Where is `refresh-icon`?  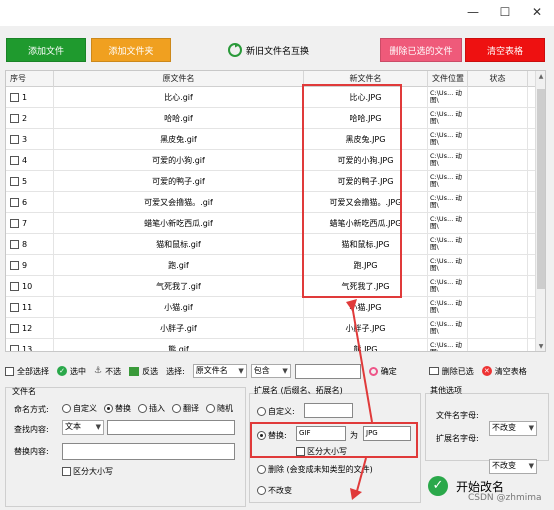
refresh-icon is located at coordinates (373, 371).